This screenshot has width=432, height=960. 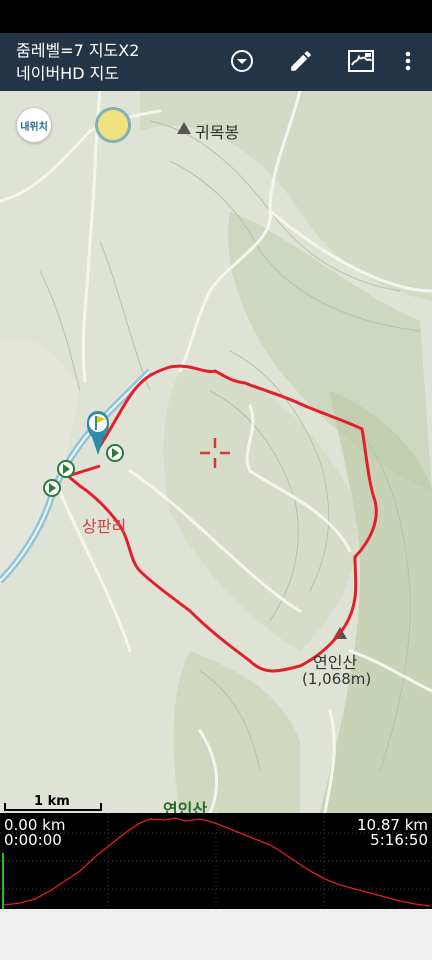 What do you see at coordinates (337, 679) in the screenshot?
I see `peak-height-label: (1,068m)` at bounding box center [337, 679].